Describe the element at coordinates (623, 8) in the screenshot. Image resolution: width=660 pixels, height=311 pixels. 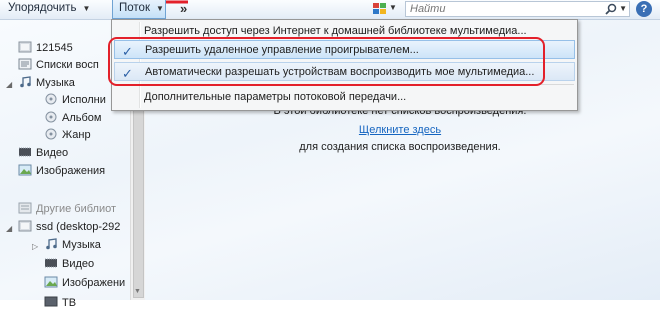
I see `search-dropdown-icon: ▼` at that location.